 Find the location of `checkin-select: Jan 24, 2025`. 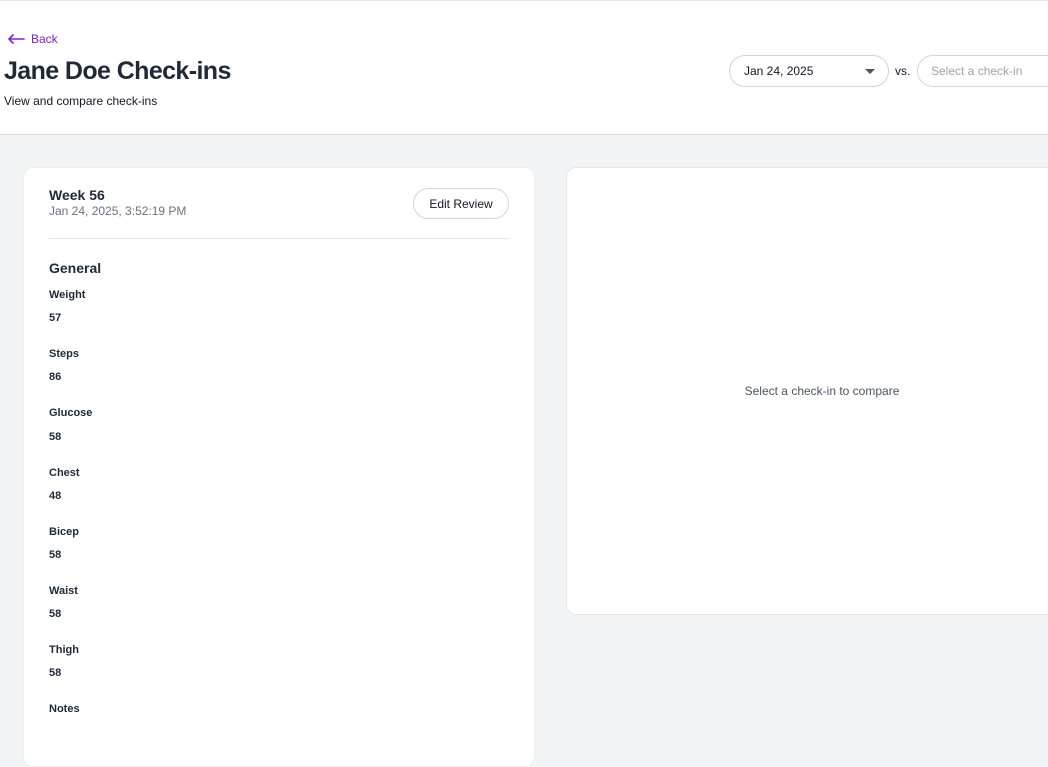

checkin-select: Jan 24, 2025 is located at coordinates (809, 71).